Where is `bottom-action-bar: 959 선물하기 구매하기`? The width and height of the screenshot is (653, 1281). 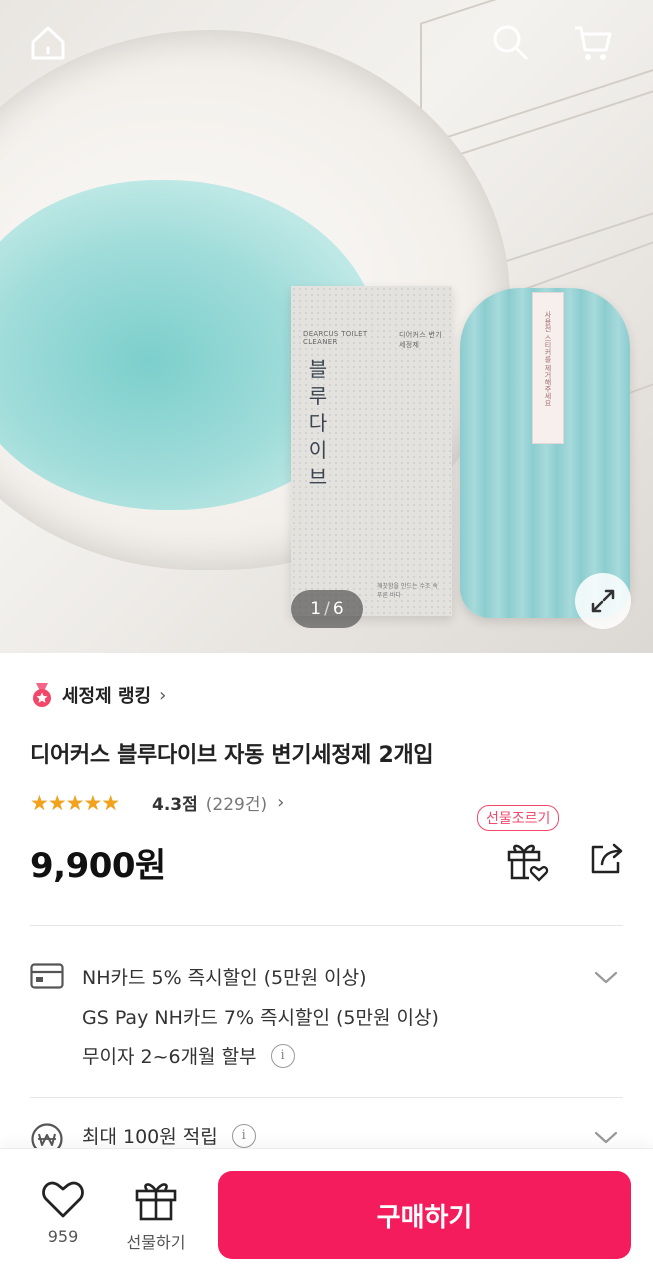
bottom-action-bar: 959 선물하기 구매하기 is located at coordinates (326, 1214).